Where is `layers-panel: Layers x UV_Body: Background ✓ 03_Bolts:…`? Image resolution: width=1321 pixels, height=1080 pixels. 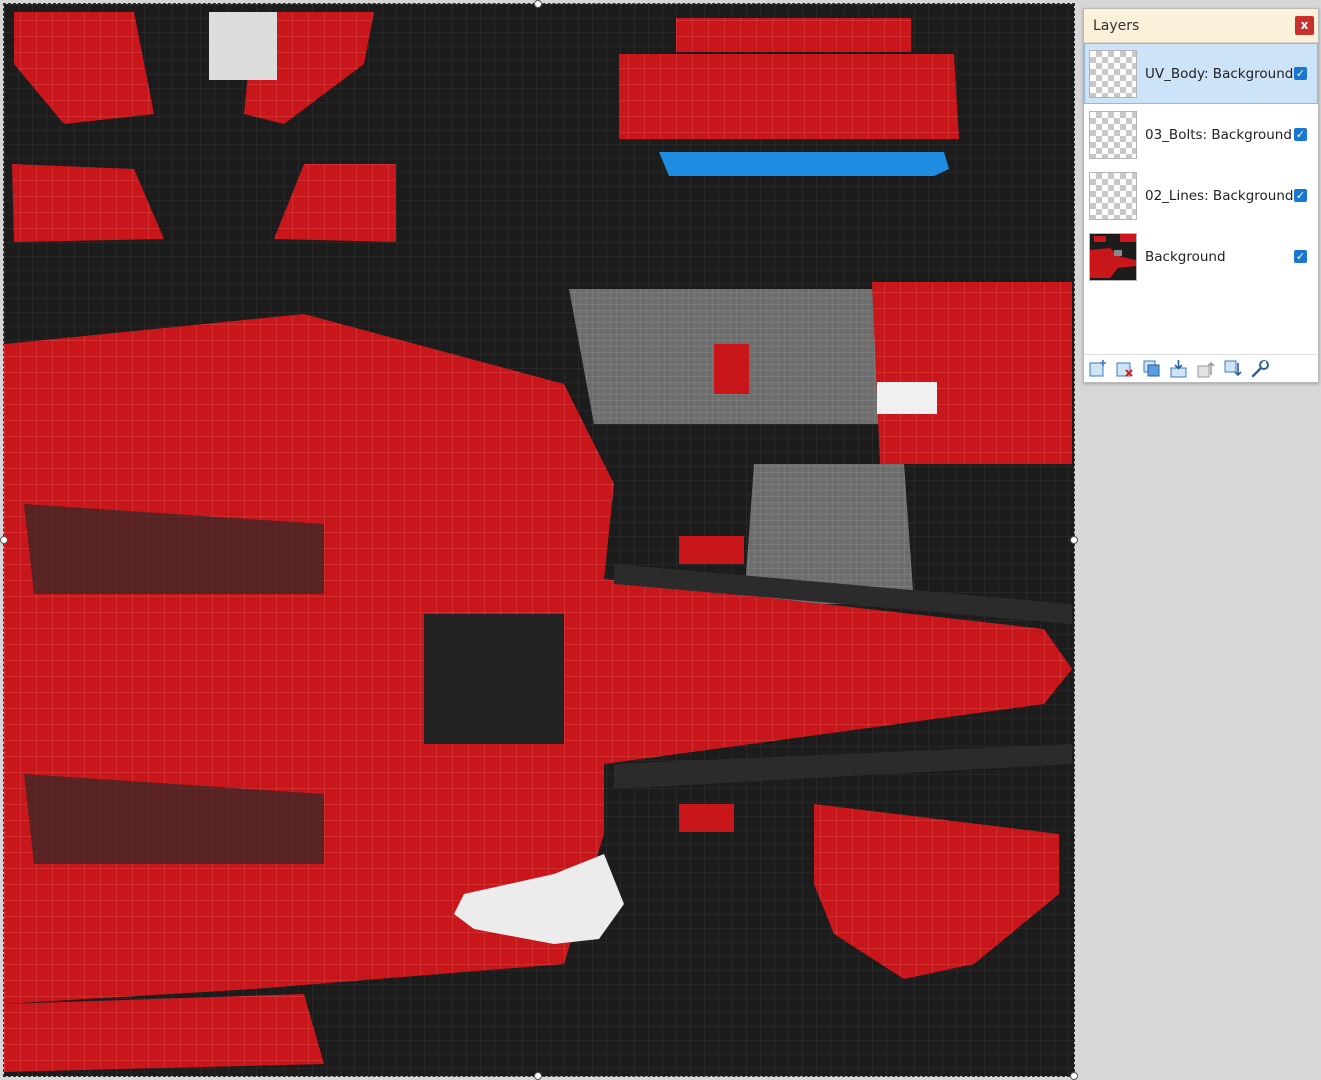 layers-panel: Layers x UV_Body: Background ✓ 03_Bolts:… is located at coordinates (1201, 195).